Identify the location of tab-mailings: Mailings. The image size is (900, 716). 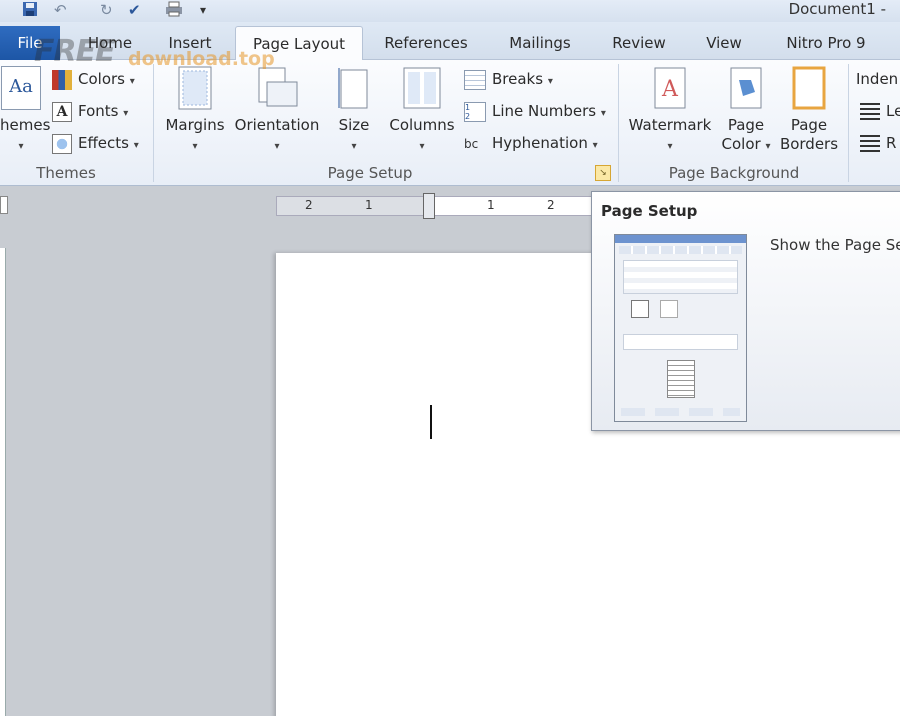
(540, 43).